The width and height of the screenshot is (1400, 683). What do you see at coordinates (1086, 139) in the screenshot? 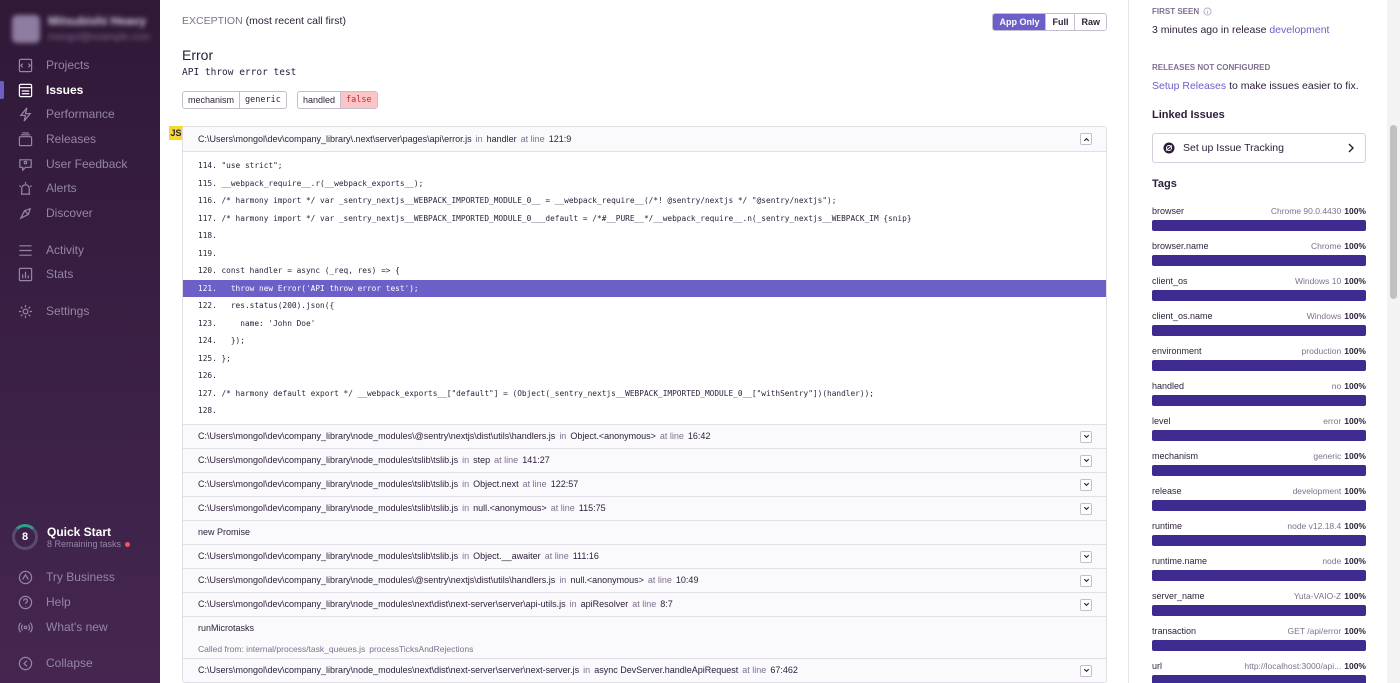
I see `chevron-up-icon` at bounding box center [1086, 139].